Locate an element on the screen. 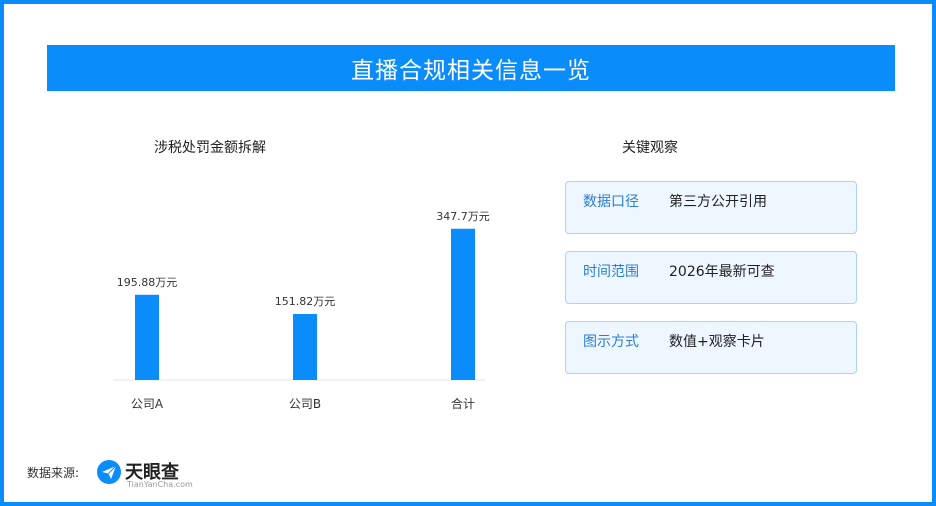  observation-value: 第三方公开引用 is located at coordinates (718, 202).